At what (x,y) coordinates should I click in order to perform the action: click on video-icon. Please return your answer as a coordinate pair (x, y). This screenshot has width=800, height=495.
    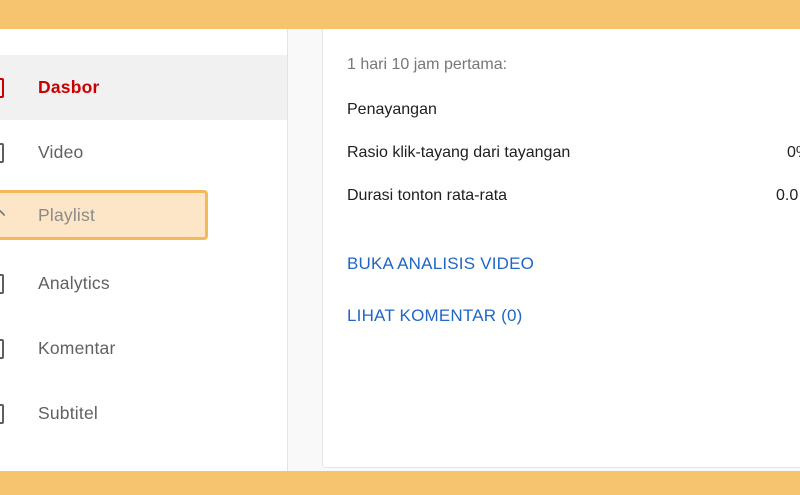
    Looking at the image, I should click on (2, 152).